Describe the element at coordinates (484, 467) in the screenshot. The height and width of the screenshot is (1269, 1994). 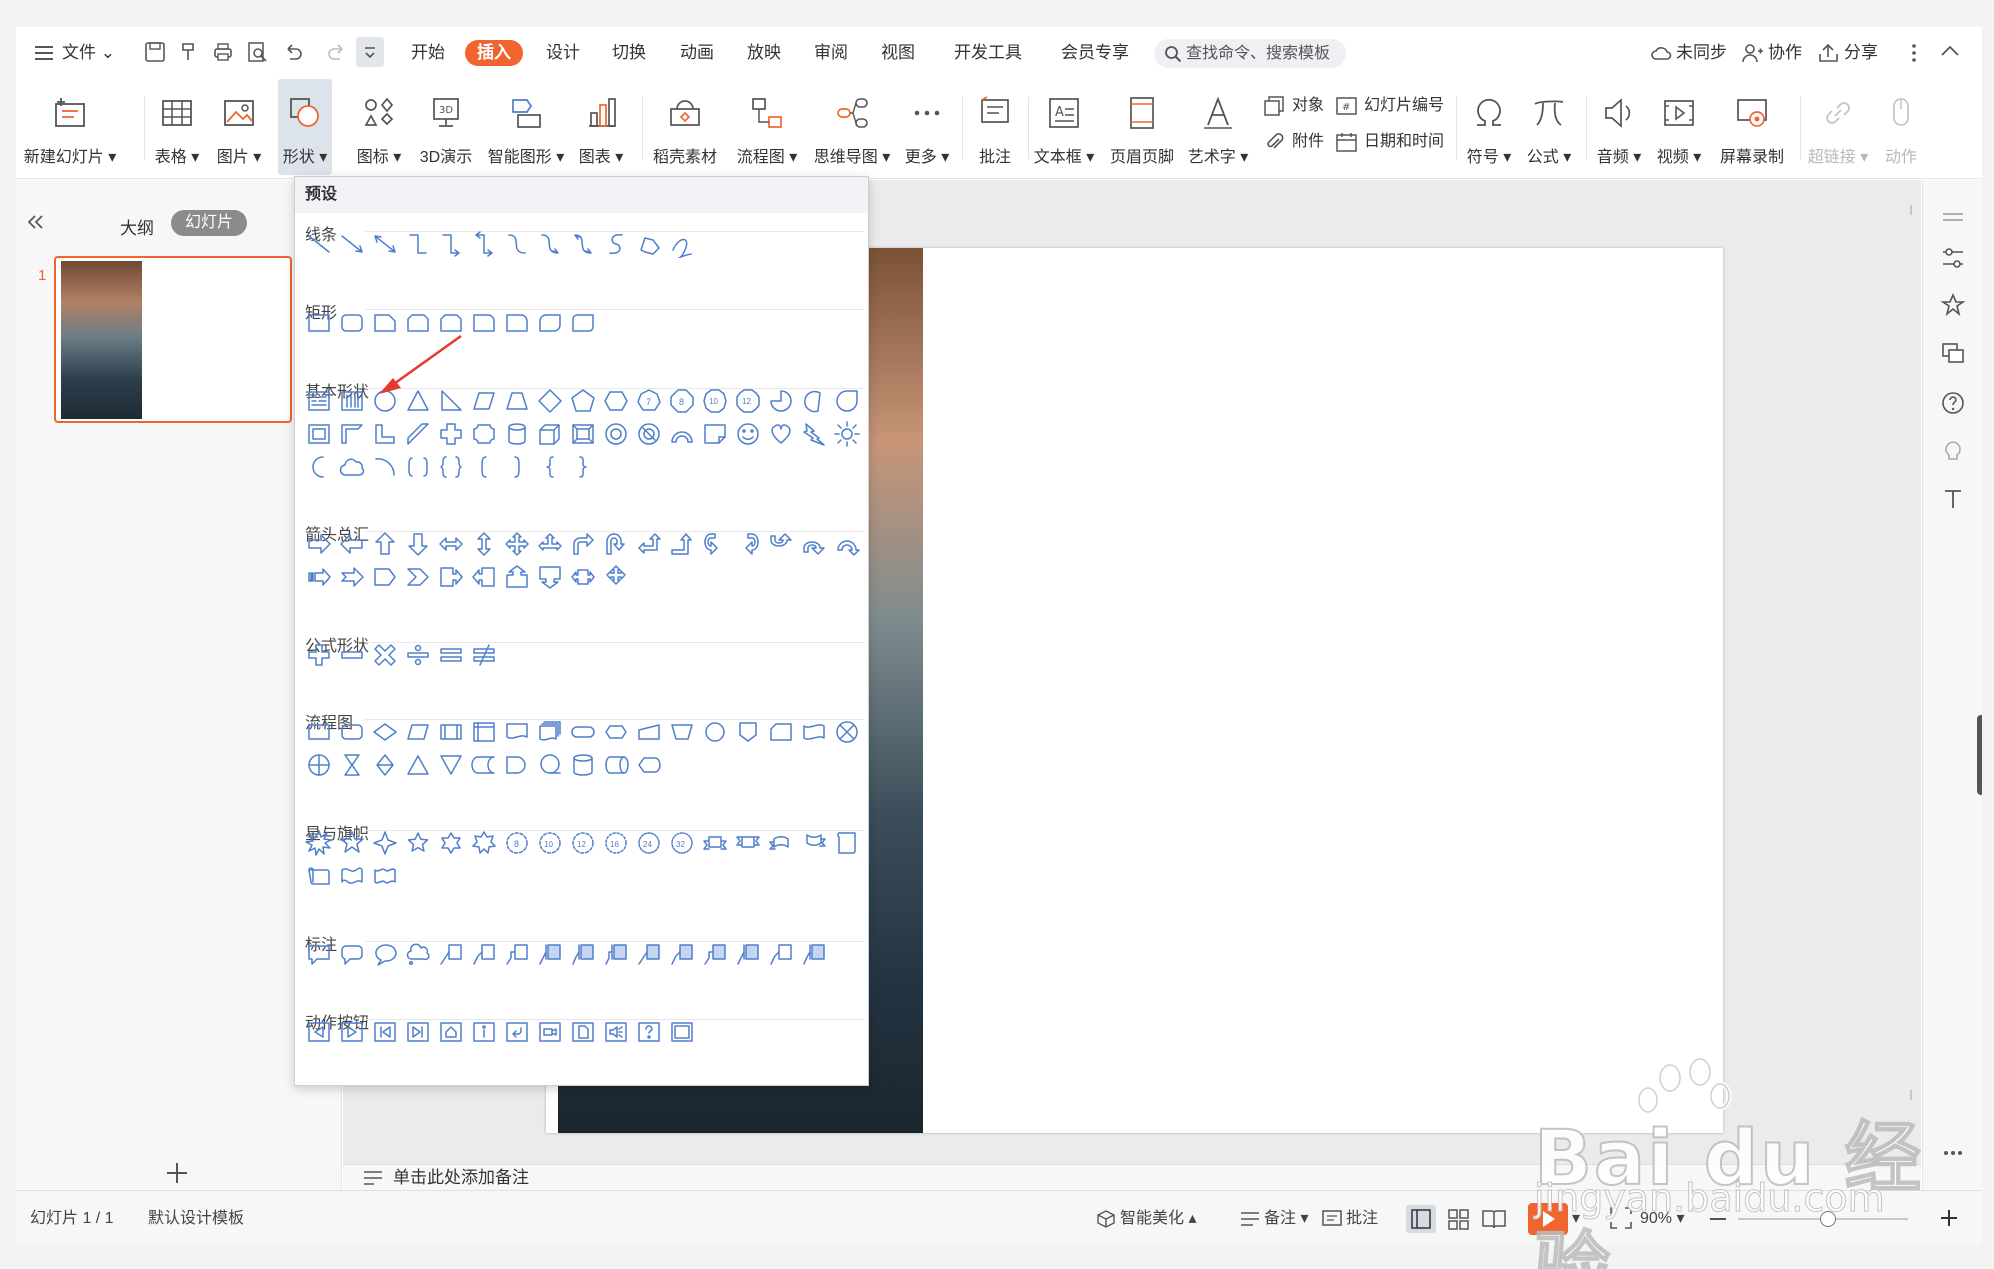
I see `shape-lbracket` at that location.